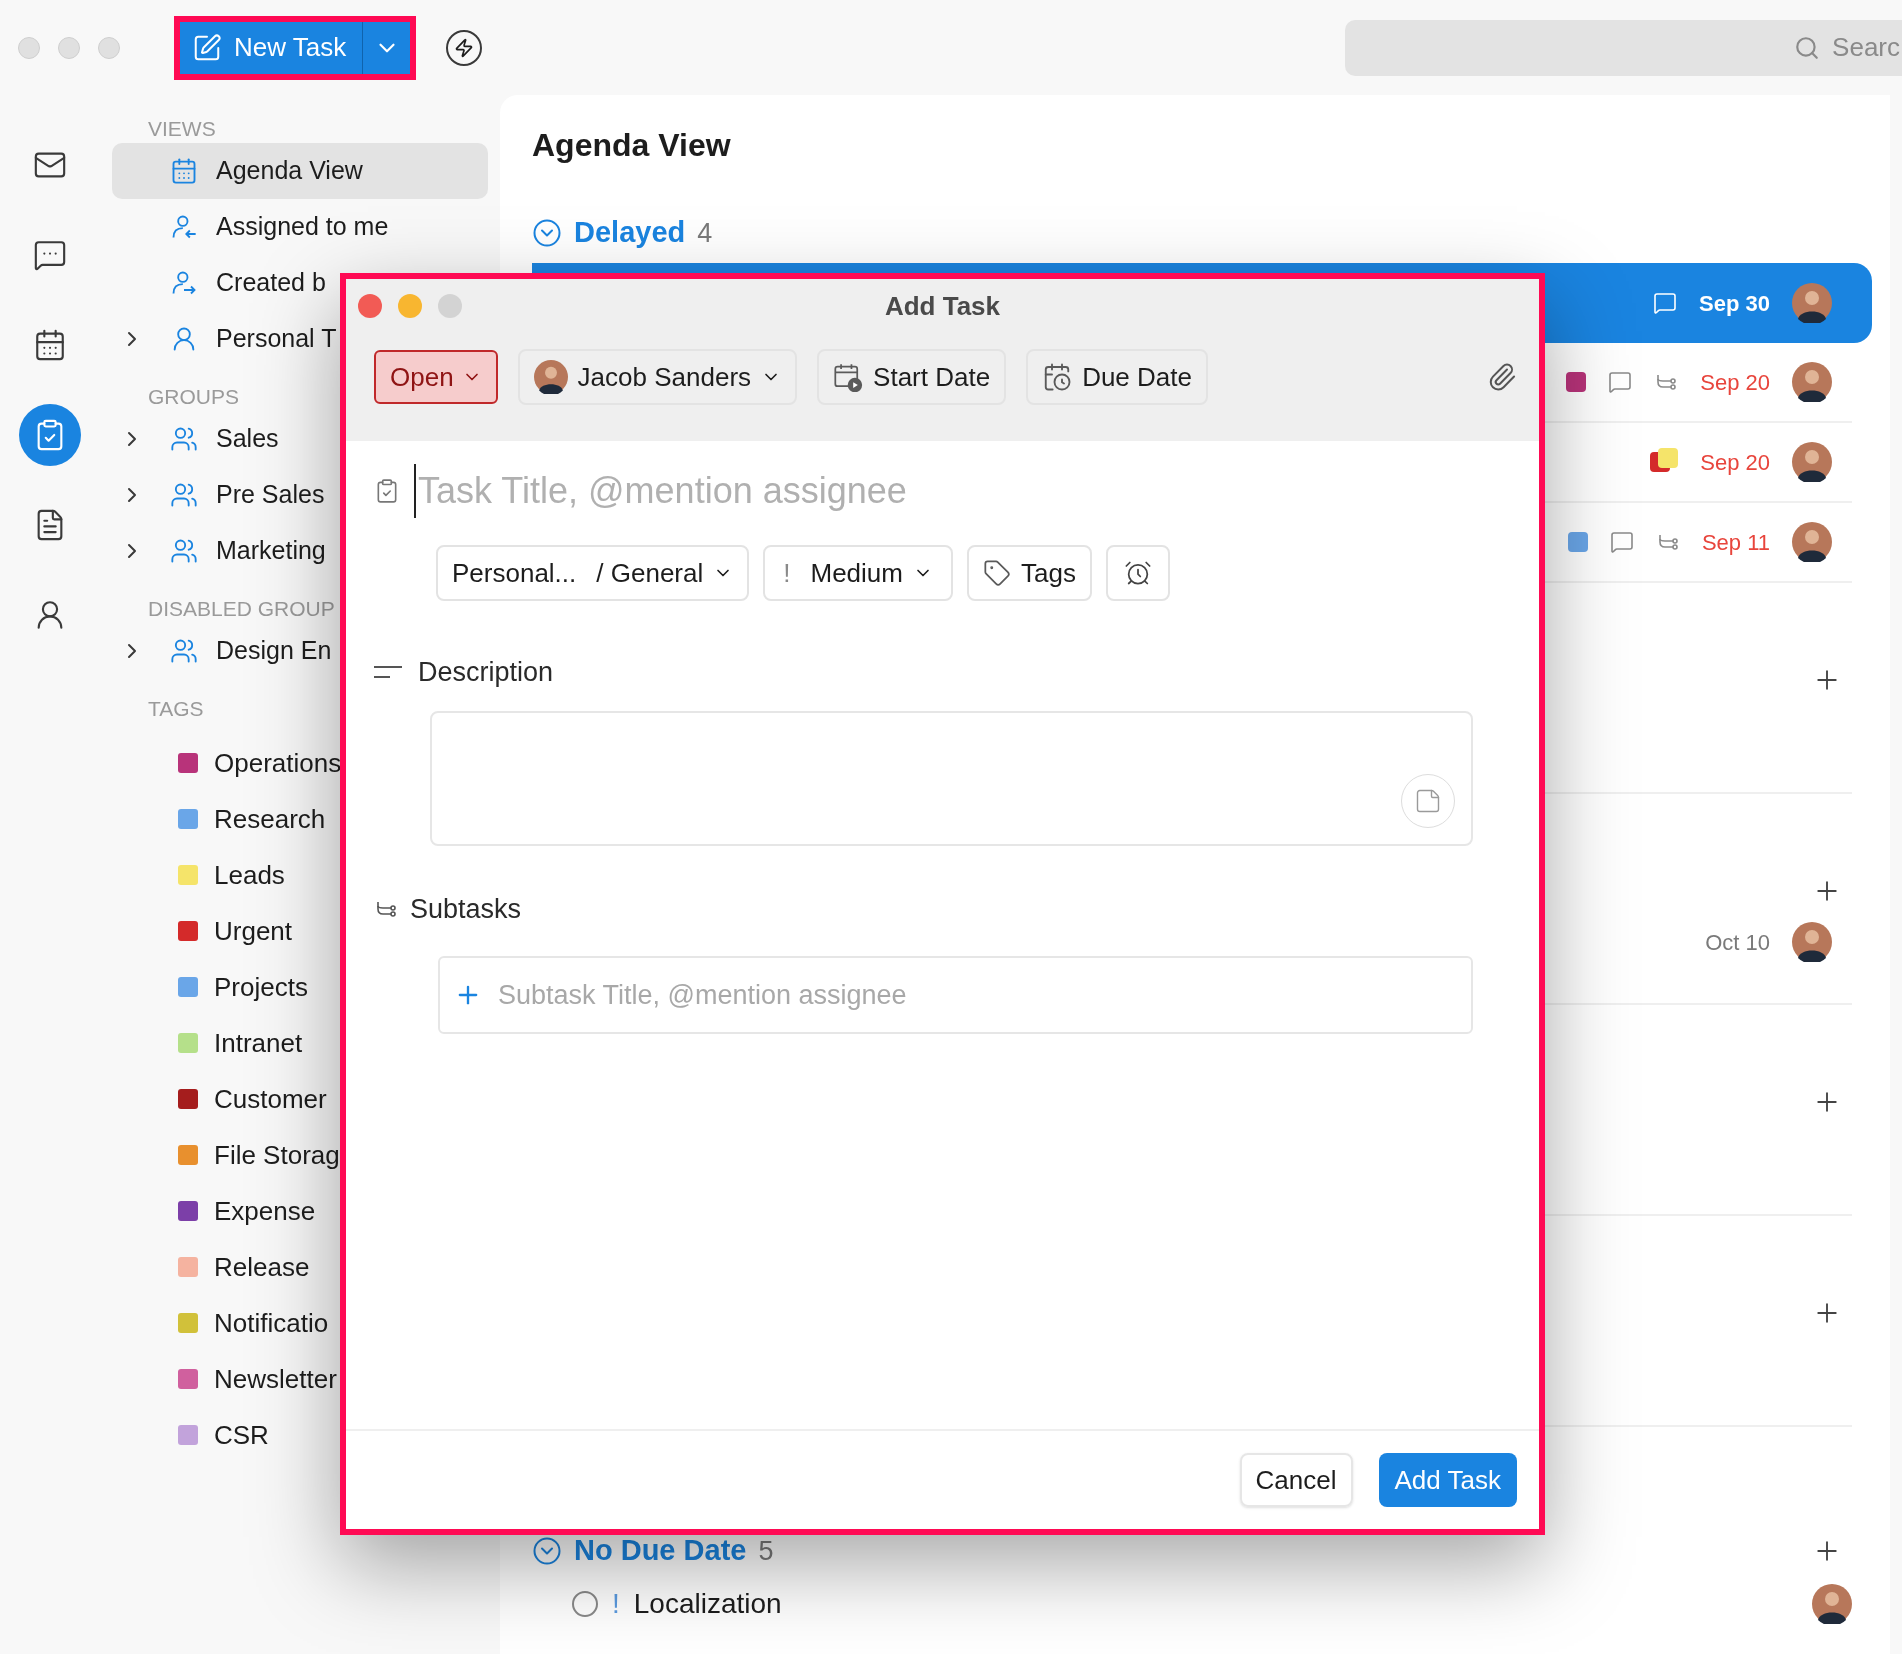 Image resolution: width=1902 pixels, height=1654 pixels. Describe the element at coordinates (593, 573) in the screenshot. I see `project-dropdown: Personal... / General` at that location.